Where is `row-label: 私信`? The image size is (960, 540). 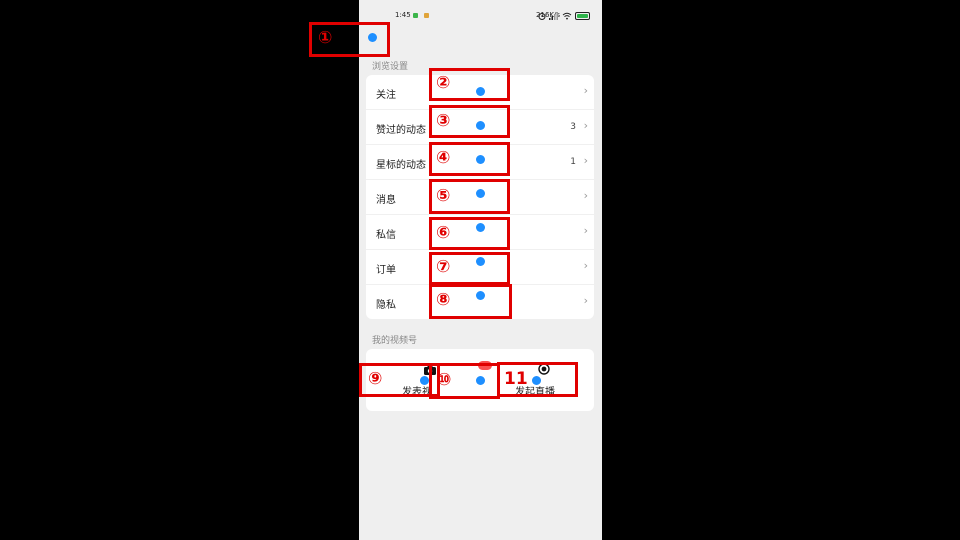 row-label: 私信 is located at coordinates (386, 235).